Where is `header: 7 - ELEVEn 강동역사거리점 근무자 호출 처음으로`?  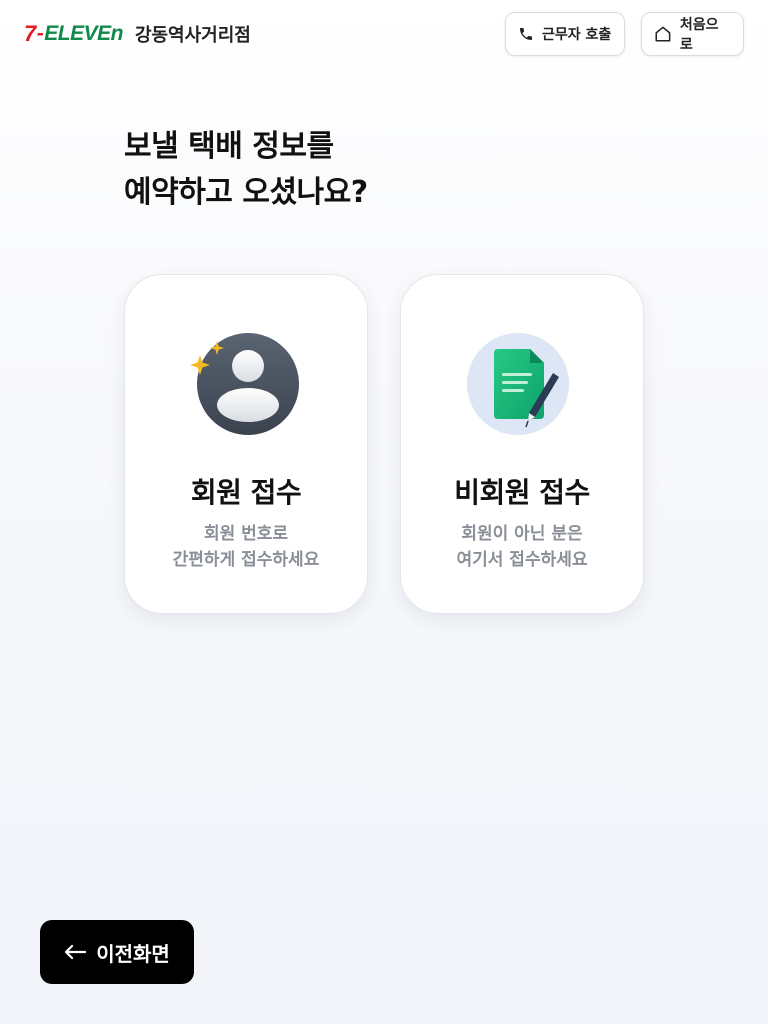 header: 7 - ELEVEn 강동역사거리점 근무자 호출 처음으로 is located at coordinates (384, 34).